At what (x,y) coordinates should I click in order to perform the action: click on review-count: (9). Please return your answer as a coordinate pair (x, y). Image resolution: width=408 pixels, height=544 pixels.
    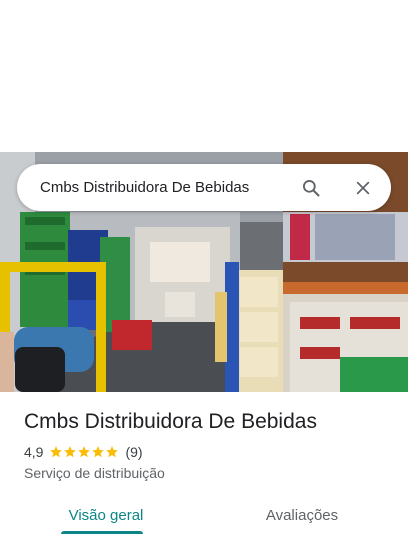
    Looking at the image, I should click on (133, 452).